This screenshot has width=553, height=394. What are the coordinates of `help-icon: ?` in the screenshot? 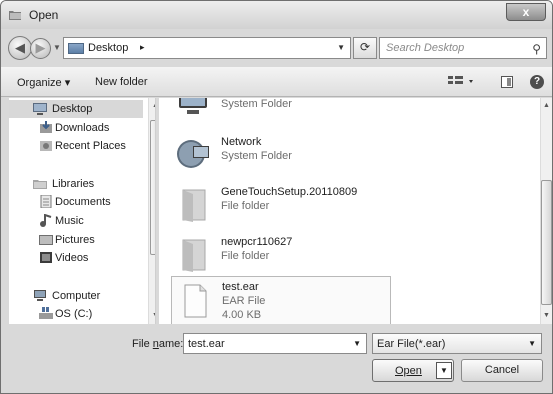 It's located at (537, 82).